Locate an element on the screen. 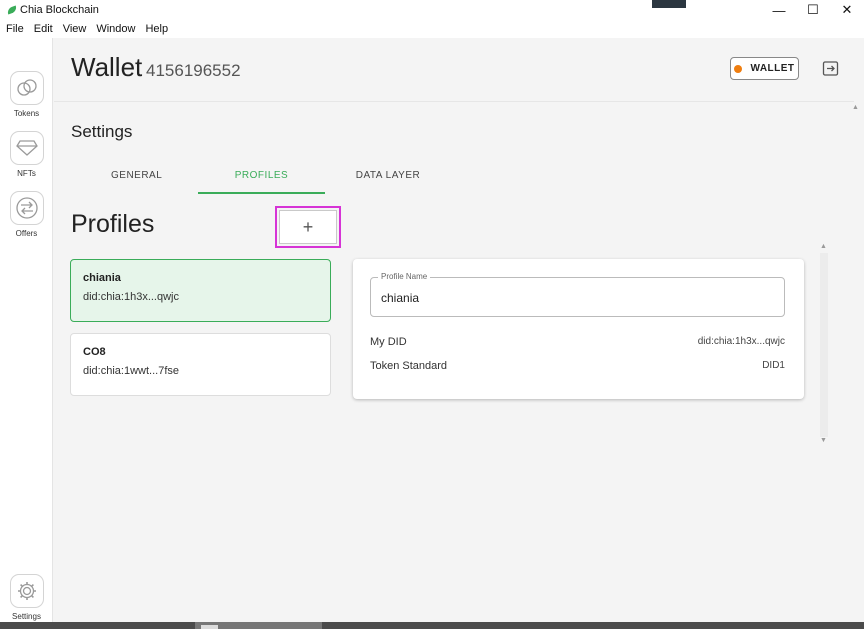 This screenshot has height=629, width=864. profiles-scrollbar: ▲ ▼ is located at coordinates (824, 345).